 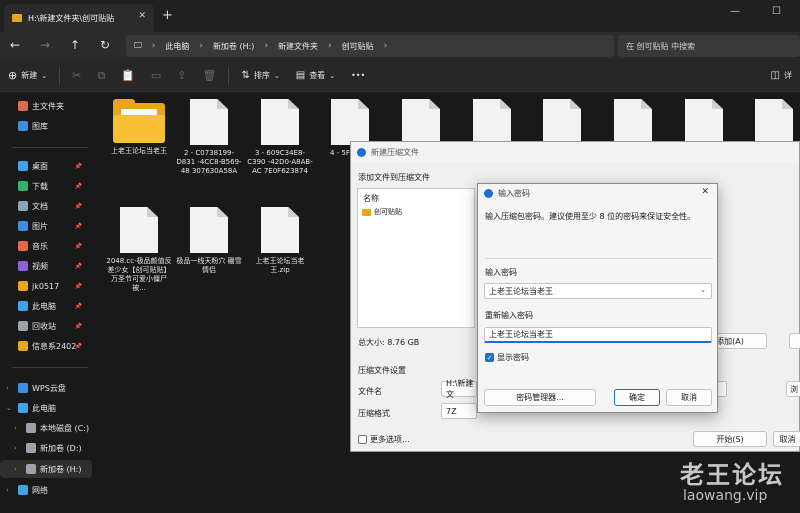 I want to click on cancel-button: 取消, so click(x=786, y=439).